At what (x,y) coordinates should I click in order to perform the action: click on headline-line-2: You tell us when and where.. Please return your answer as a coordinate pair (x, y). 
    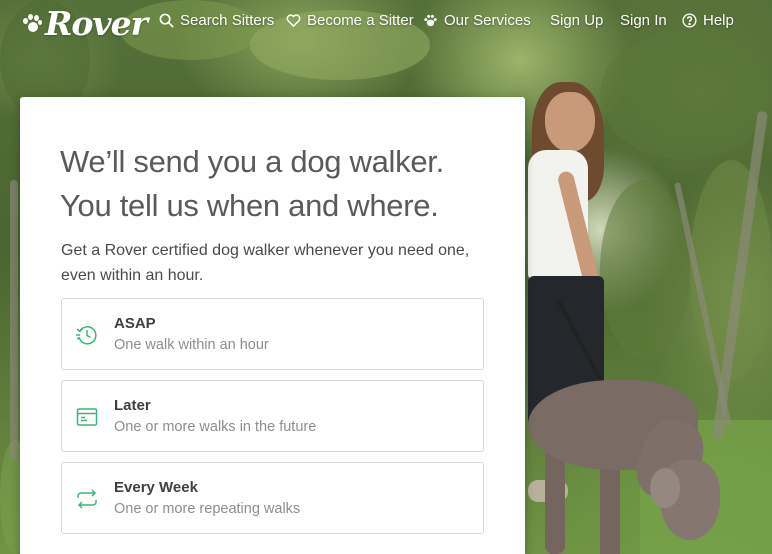
    Looking at the image, I should click on (249, 205).